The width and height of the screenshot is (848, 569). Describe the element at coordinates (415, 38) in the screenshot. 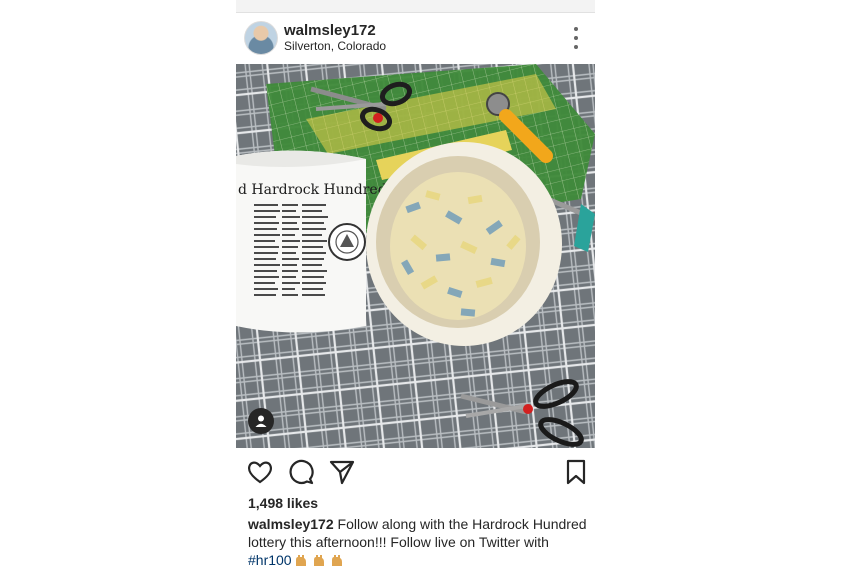

I see `post-header: walmsley172 Silverton, Colorado` at that location.